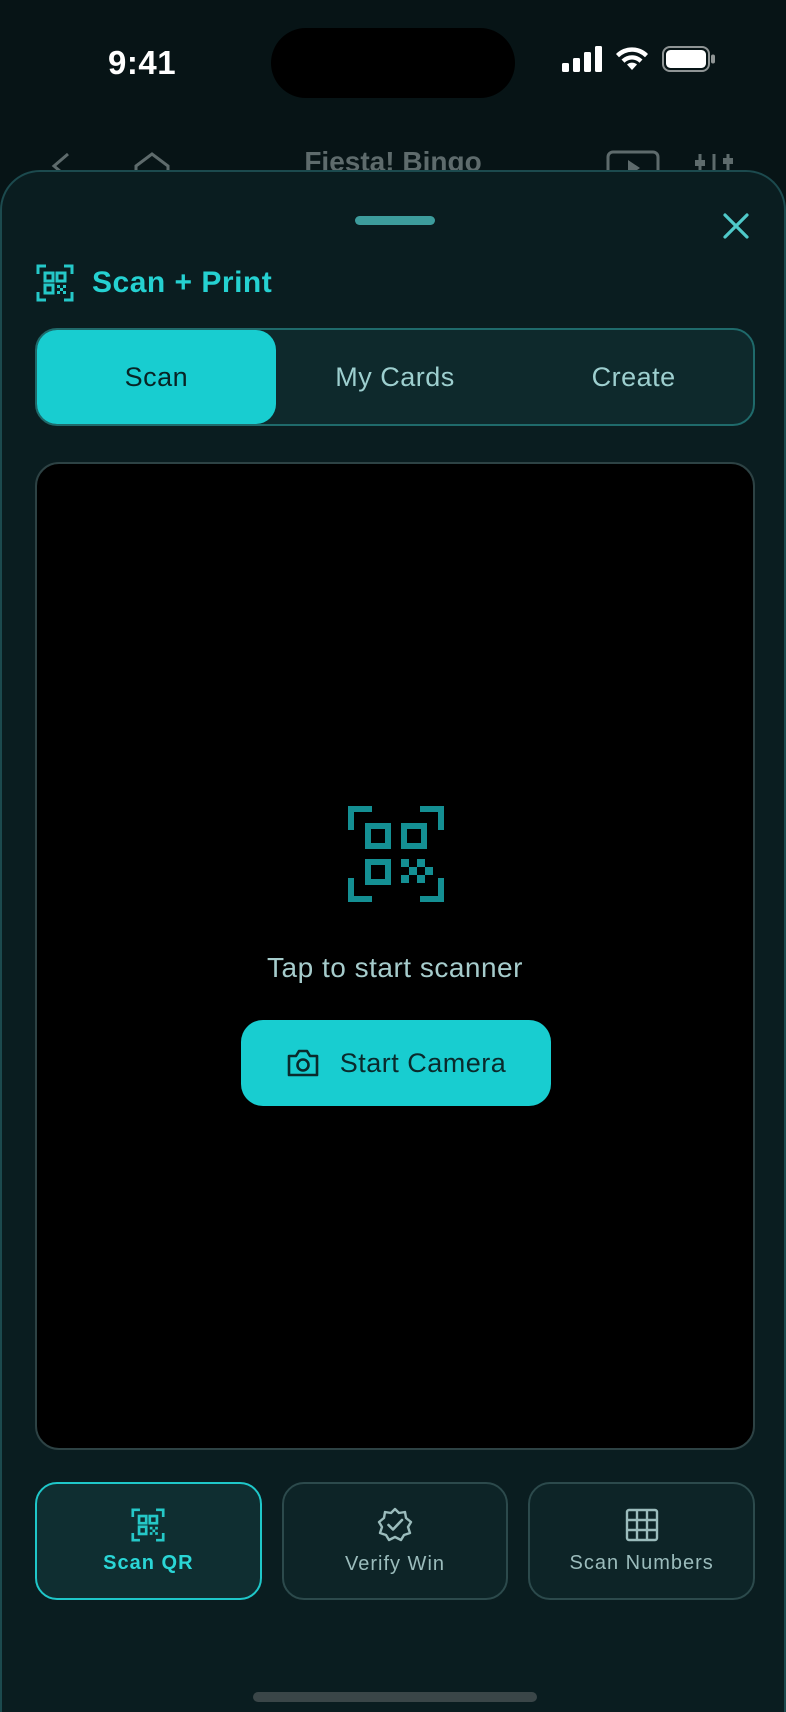 The image size is (786, 1712). What do you see at coordinates (395, 220) in the screenshot?
I see `sheet-grabber` at bounding box center [395, 220].